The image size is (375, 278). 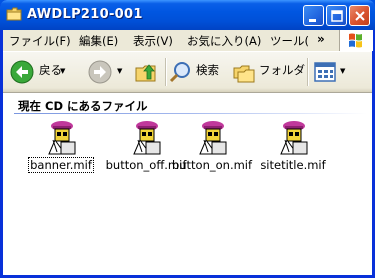 I want to click on menu-overflow-chevron: », so click(x=321, y=39).